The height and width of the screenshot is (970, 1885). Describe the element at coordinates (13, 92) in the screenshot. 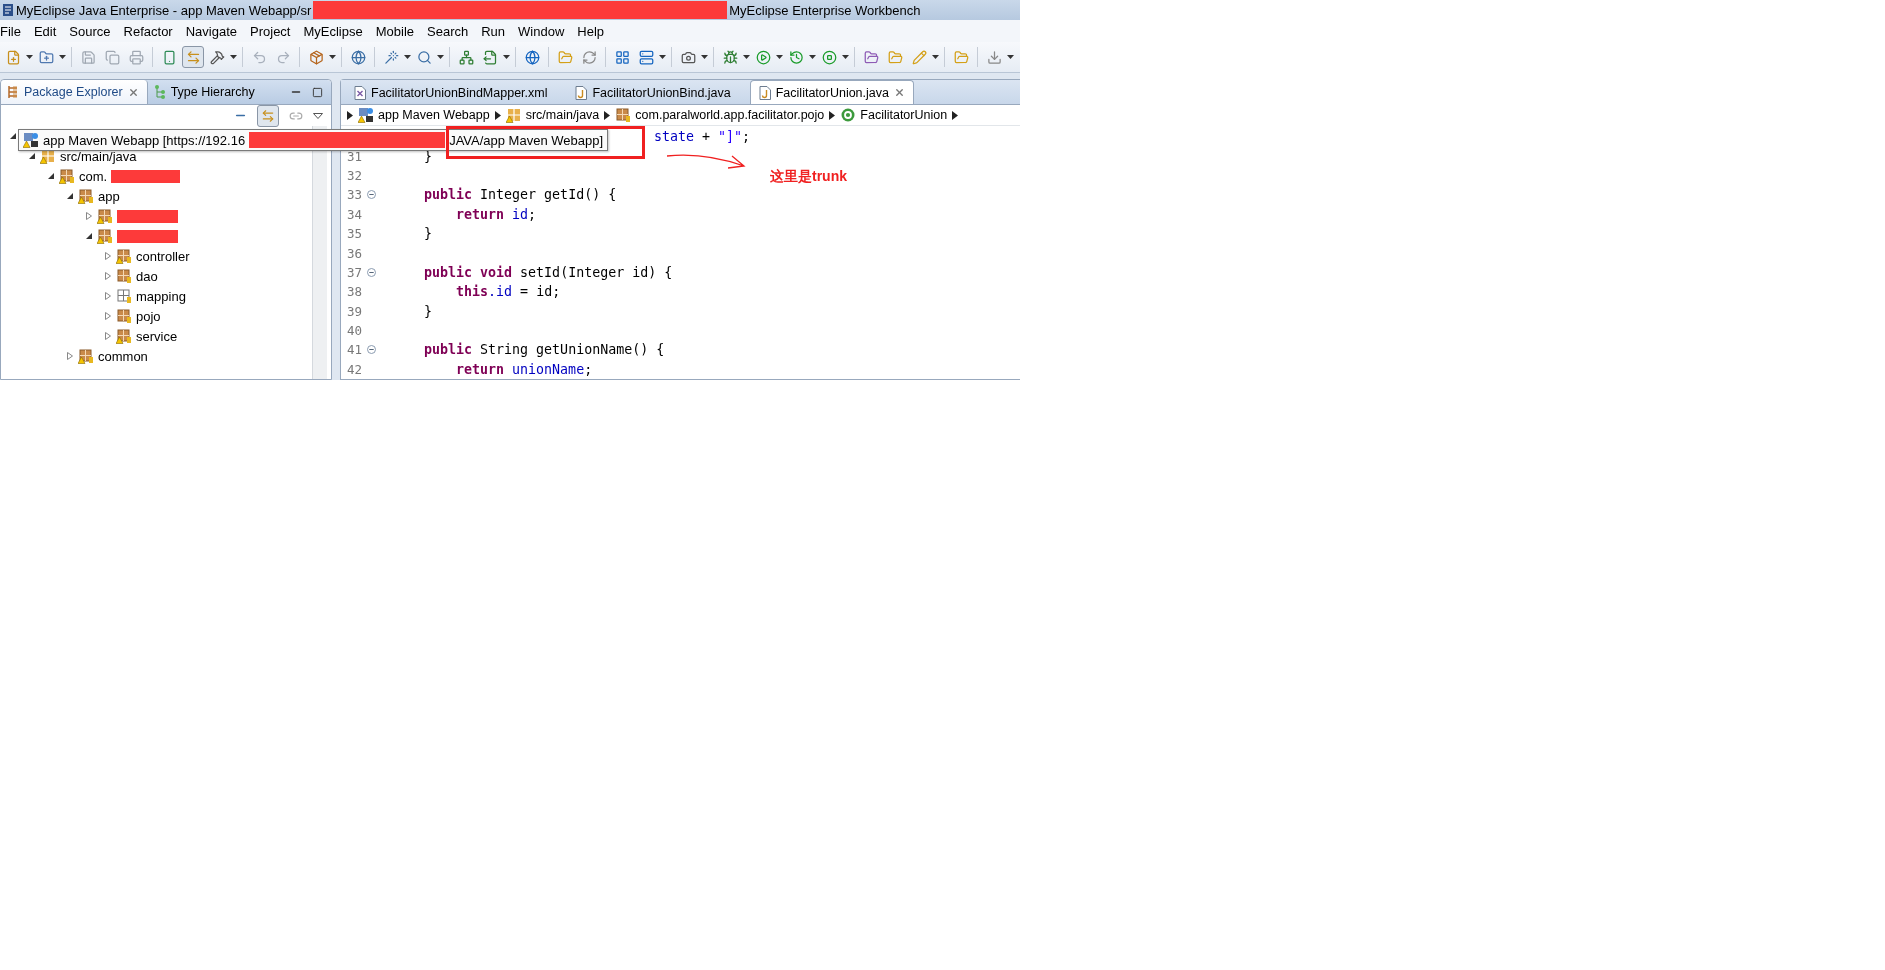

I see `package-explorer-icon` at that location.